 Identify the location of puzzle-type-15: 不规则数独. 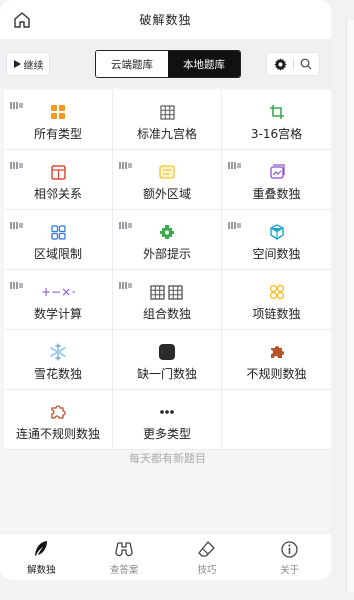
(276, 360).